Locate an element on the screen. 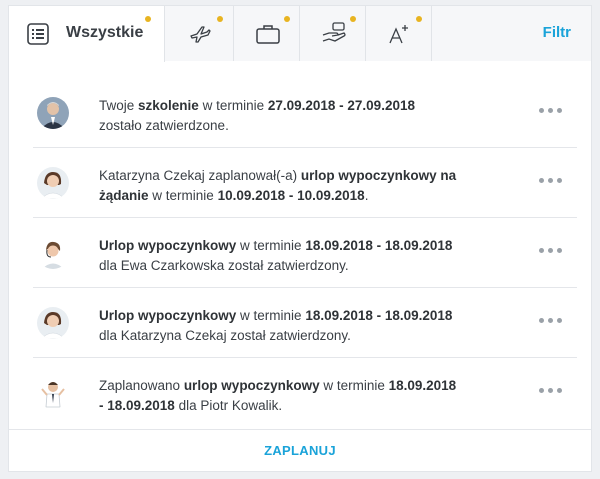 This screenshot has width=600, height=479. tab-all: Wszystkie is located at coordinates (87, 34).